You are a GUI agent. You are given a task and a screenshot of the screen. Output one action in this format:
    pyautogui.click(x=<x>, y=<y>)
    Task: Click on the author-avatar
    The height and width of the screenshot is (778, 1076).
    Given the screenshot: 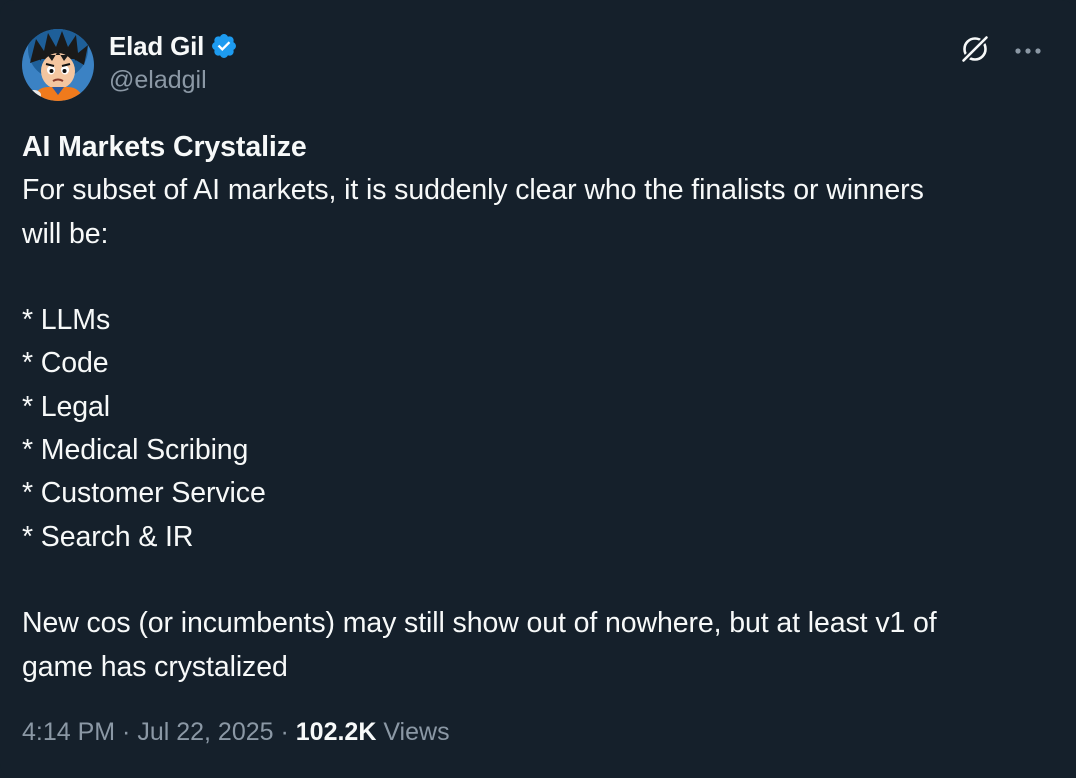 What is the action you would take?
    pyautogui.click(x=58, y=65)
    